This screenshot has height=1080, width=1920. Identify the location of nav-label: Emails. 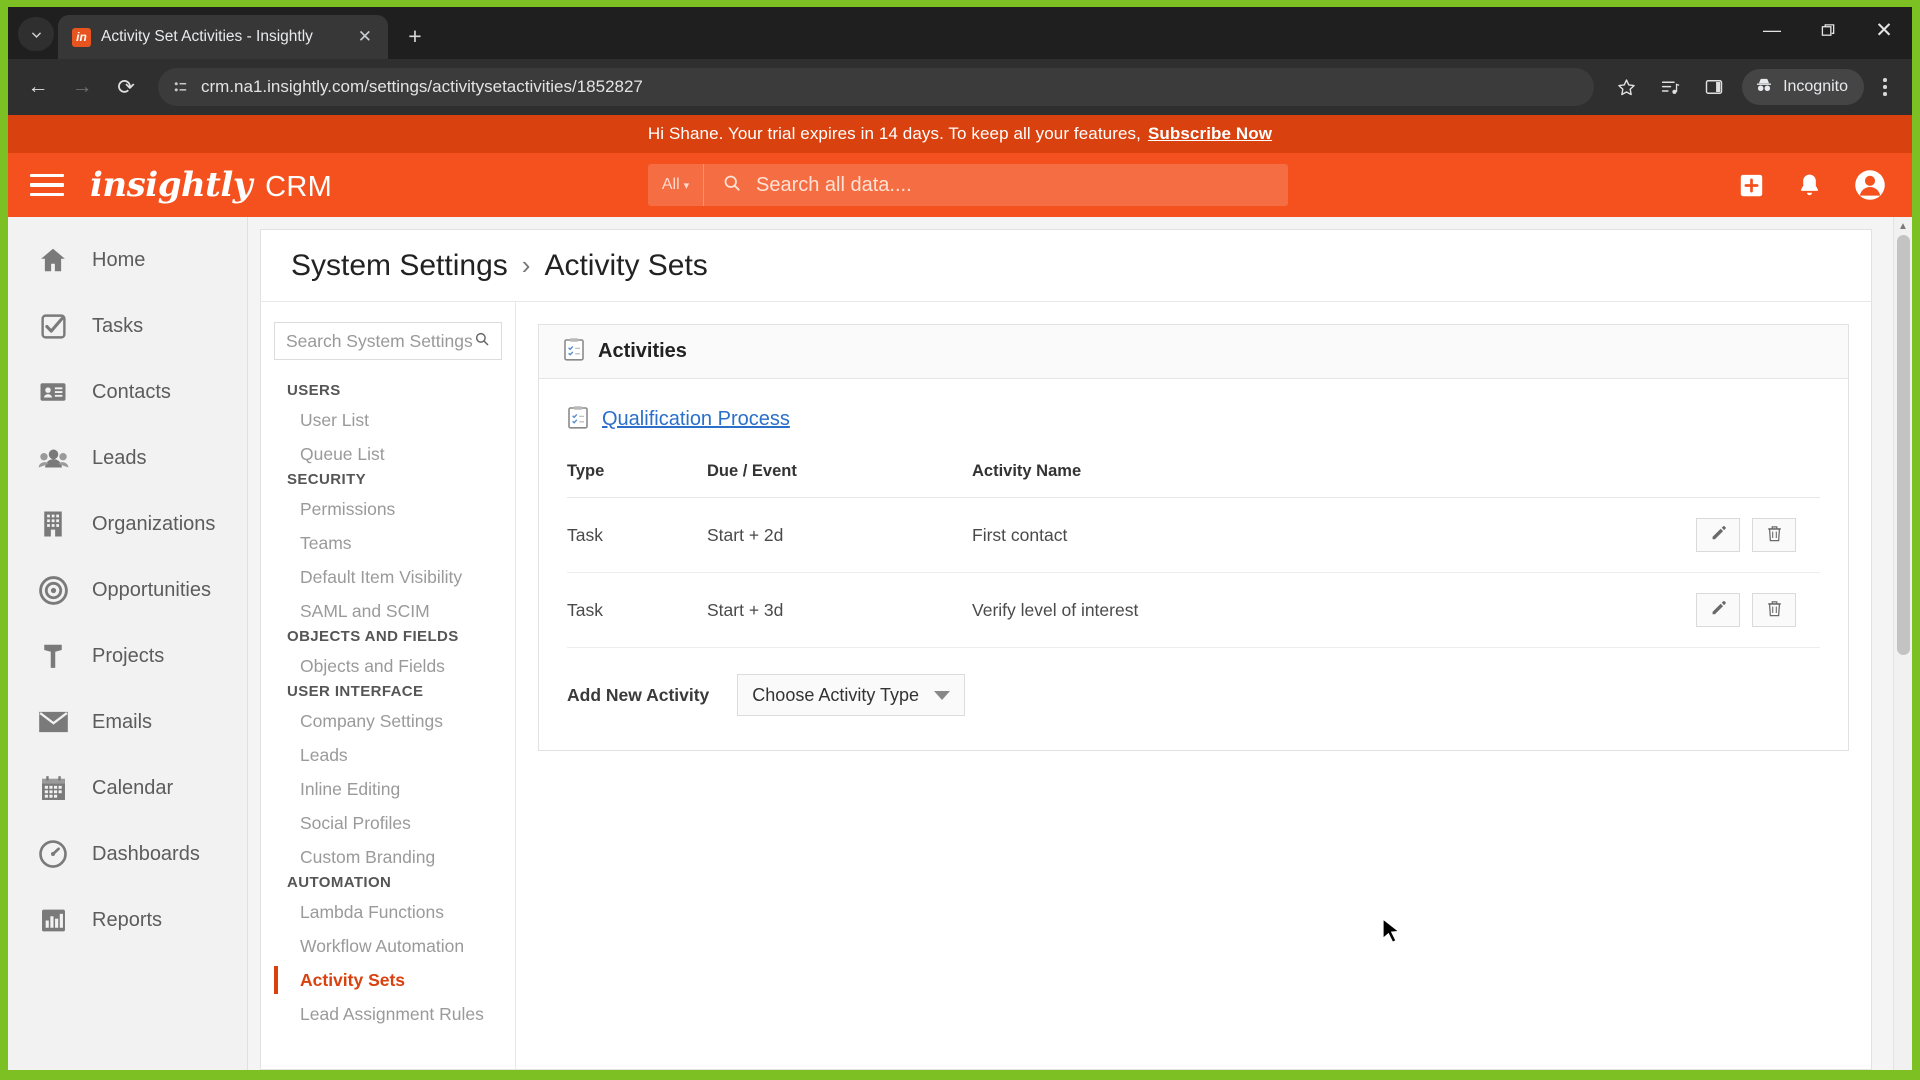
(122, 721).